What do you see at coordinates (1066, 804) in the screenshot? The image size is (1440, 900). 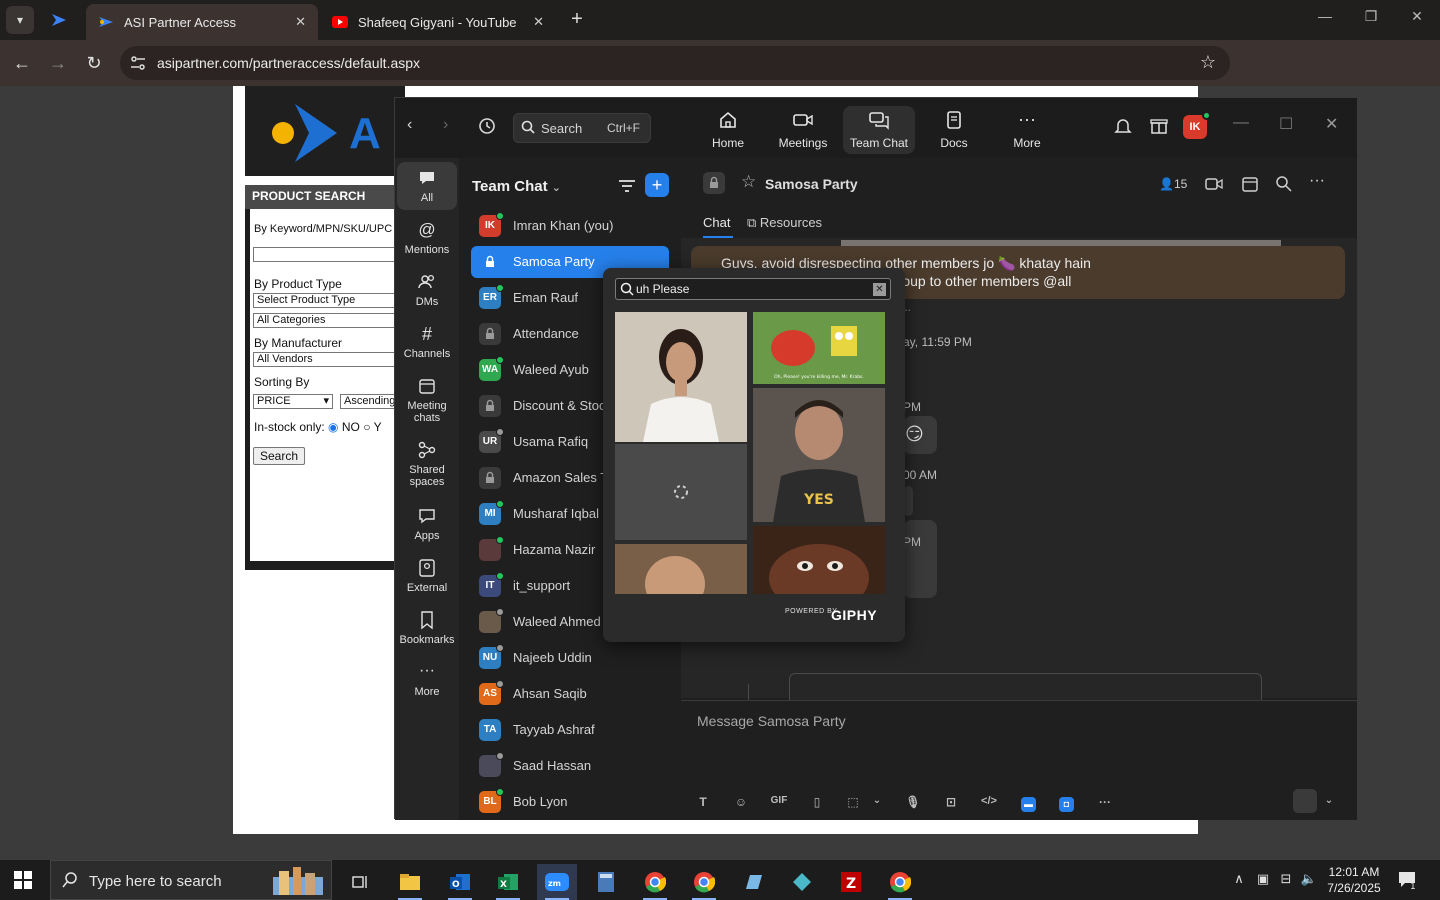 I see `app-icon-2: ◘` at bounding box center [1066, 804].